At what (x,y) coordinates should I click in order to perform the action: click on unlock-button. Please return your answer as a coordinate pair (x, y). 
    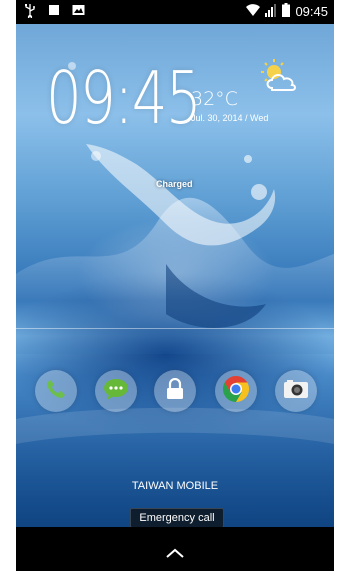
    Looking at the image, I should click on (175, 391).